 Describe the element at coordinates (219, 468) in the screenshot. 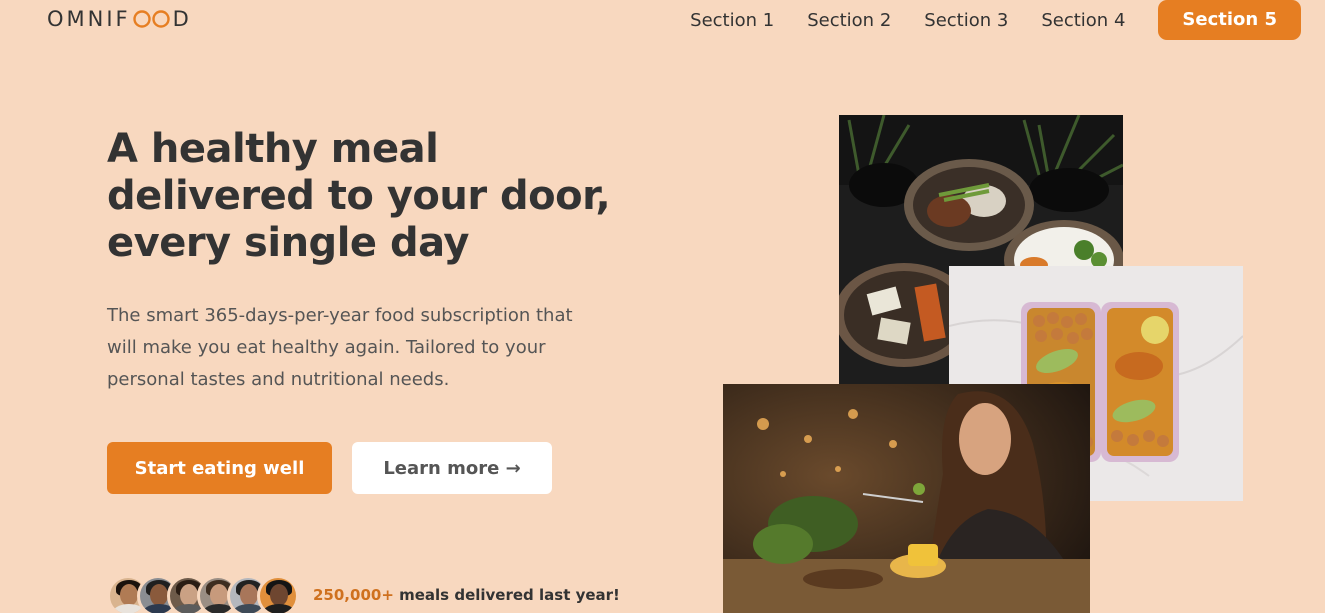

I see `start-eating-well-button: Start eating well` at that location.